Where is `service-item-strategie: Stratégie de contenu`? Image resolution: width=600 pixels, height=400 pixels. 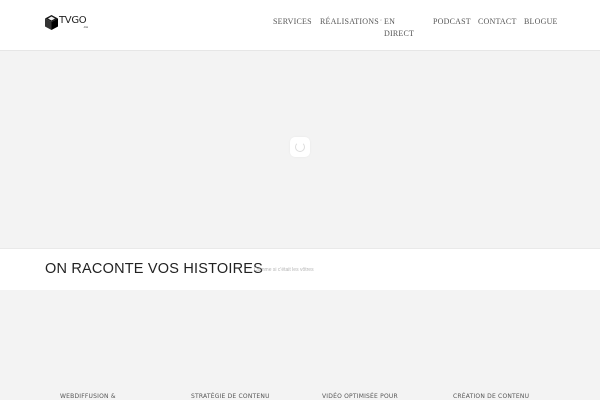
service-item-strategie: Stratégie de contenu is located at coordinates (230, 396).